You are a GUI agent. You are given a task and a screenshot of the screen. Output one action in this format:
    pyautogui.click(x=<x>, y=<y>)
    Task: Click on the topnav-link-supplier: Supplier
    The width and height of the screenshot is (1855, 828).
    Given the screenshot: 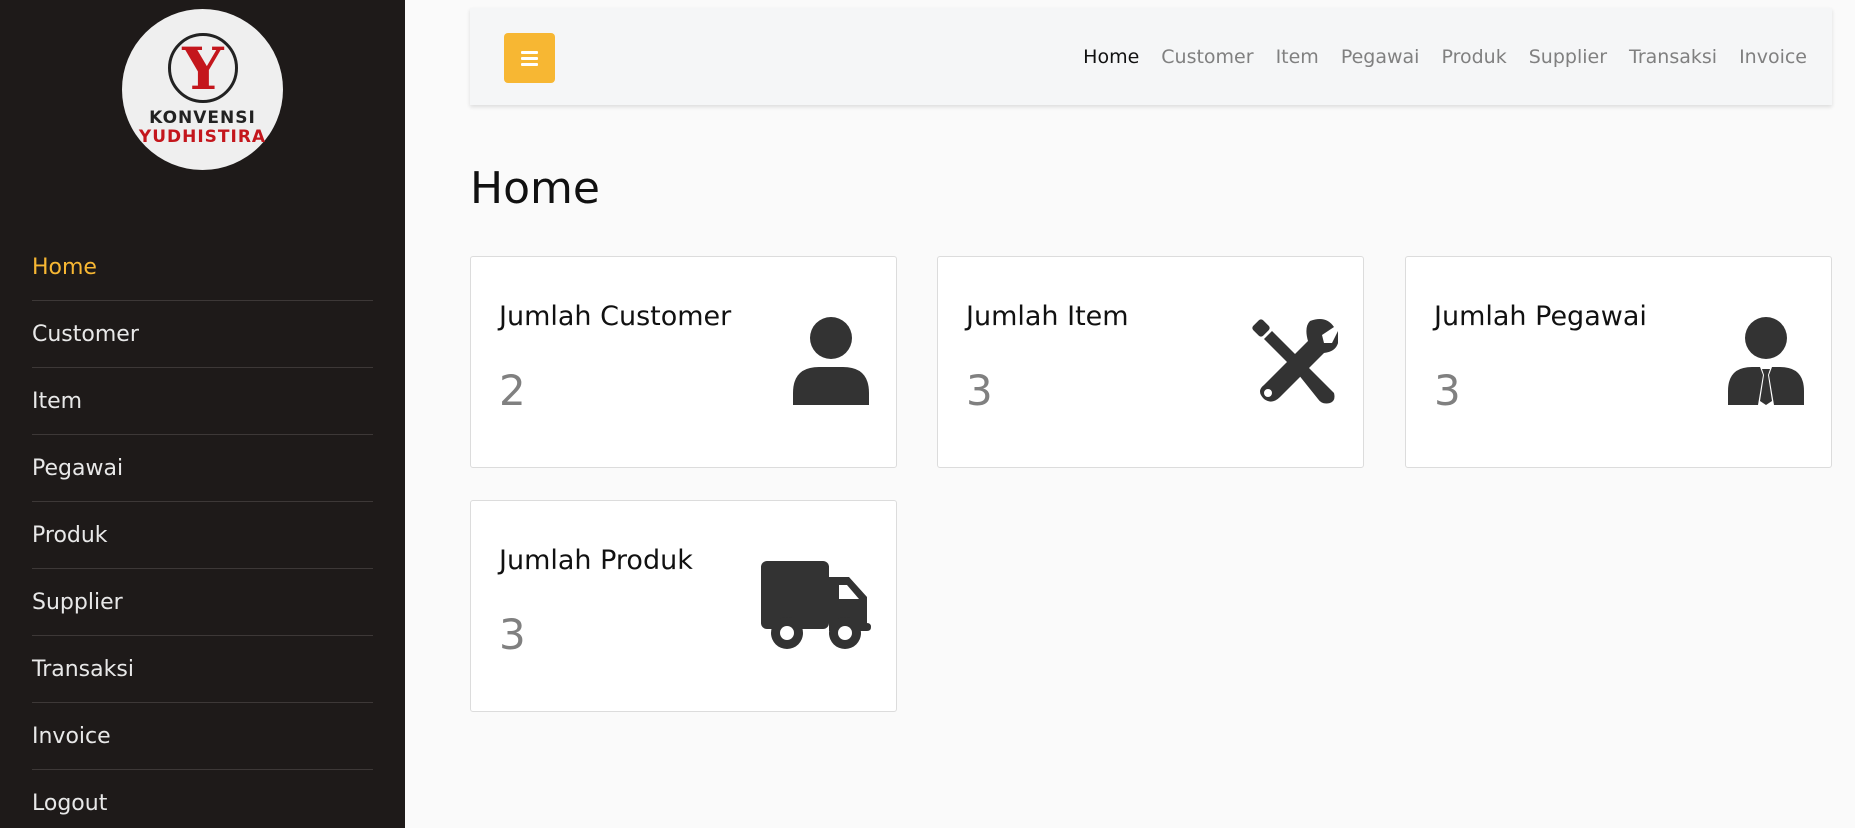 What is the action you would take?
    pyautogui.click(x=1568, y=57)
    